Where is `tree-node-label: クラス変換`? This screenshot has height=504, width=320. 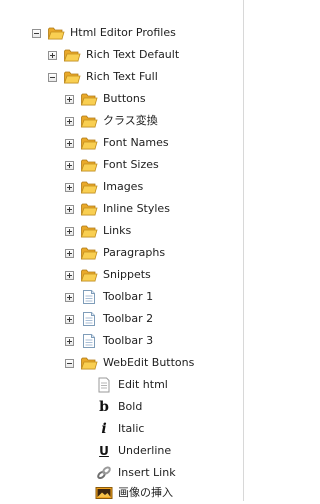 tree-node-label: クラス変換 is located at coordinates (130, 120).